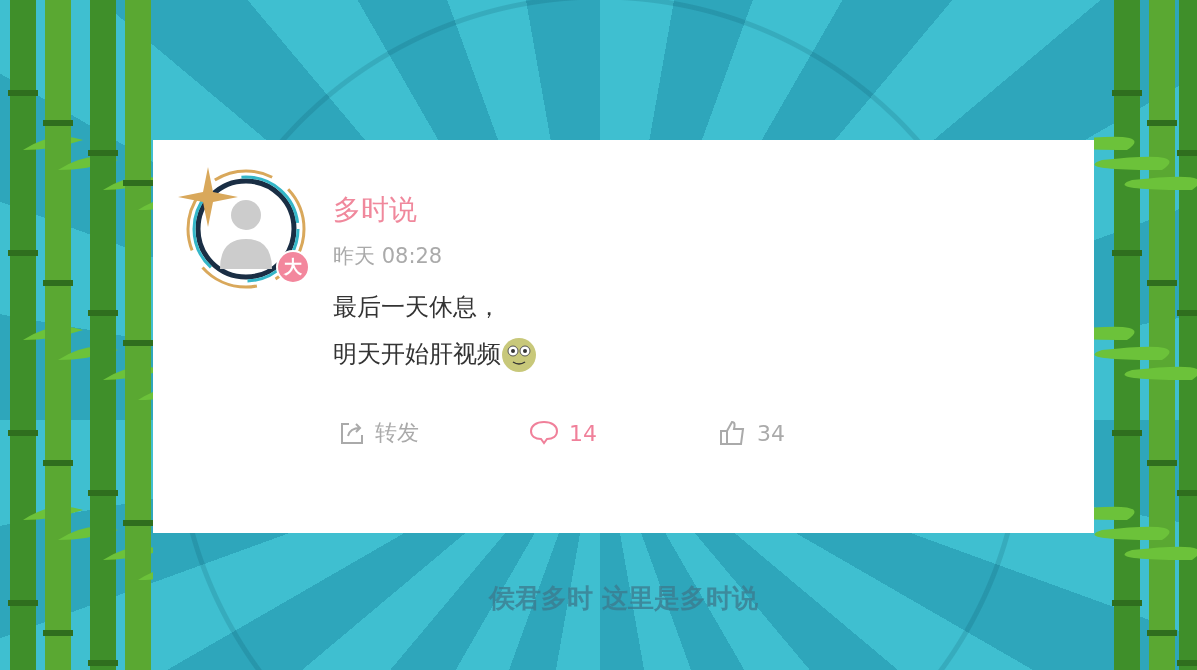 Image resolution: width=1197 pixels, height=670 pixels. I want to click on comment-icon, so click(544, 433).